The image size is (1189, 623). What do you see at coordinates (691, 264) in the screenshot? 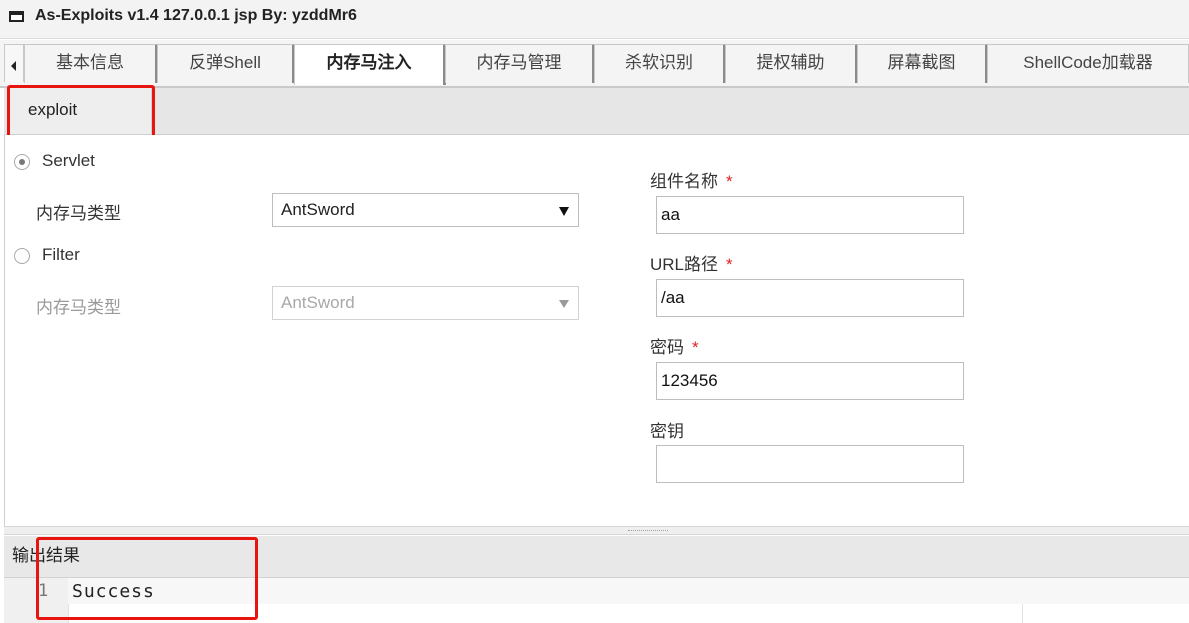
I see `url-path-label: URL路径 *` at bounding box center [691, 264].